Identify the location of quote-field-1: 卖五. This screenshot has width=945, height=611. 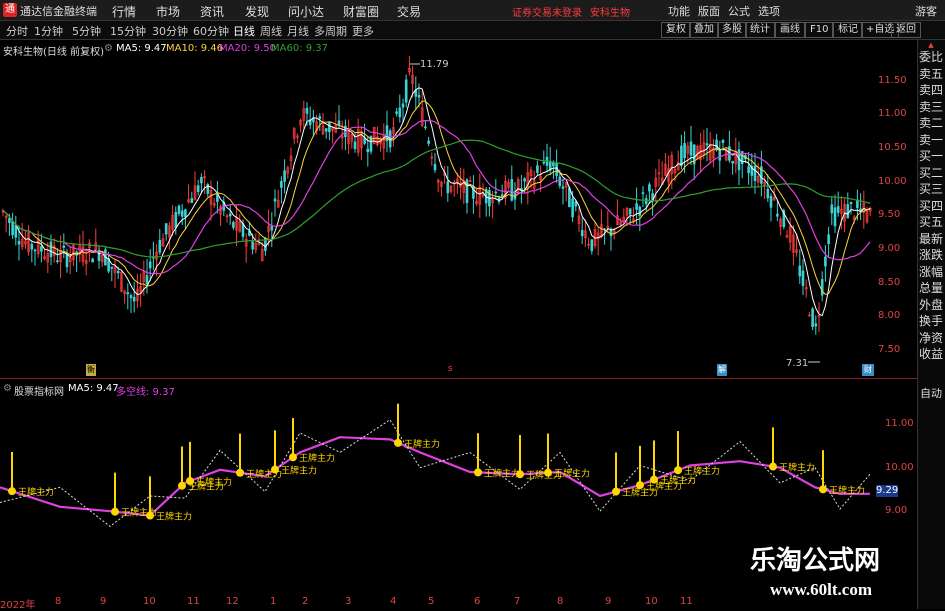
(931, 74).